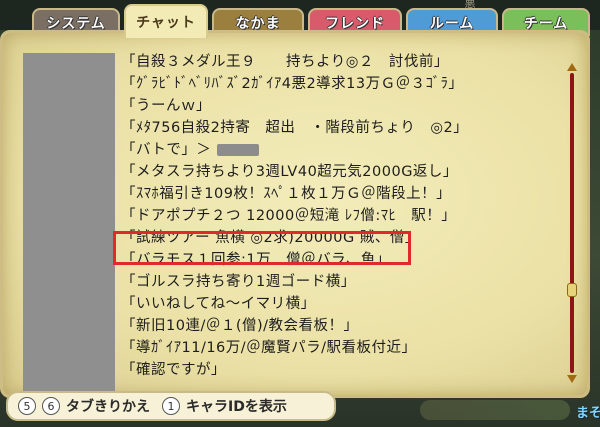 This screenshot has width=600, height=427. Describe the element at coordinates (341, 282) in the screenshot. I see `chat-message: 「ゴルスラ持ち寄り1週ゴード横」` at that location.